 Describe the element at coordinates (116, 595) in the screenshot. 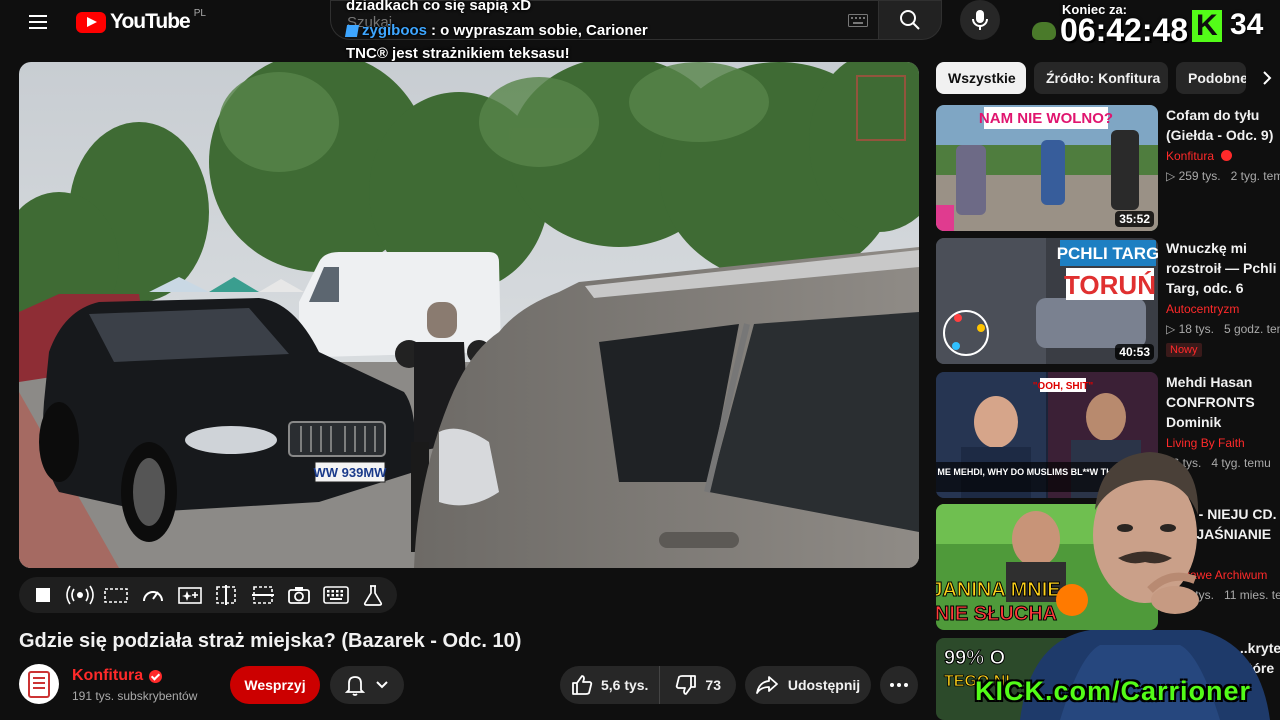

I see `captions-frame-icon` at that location.